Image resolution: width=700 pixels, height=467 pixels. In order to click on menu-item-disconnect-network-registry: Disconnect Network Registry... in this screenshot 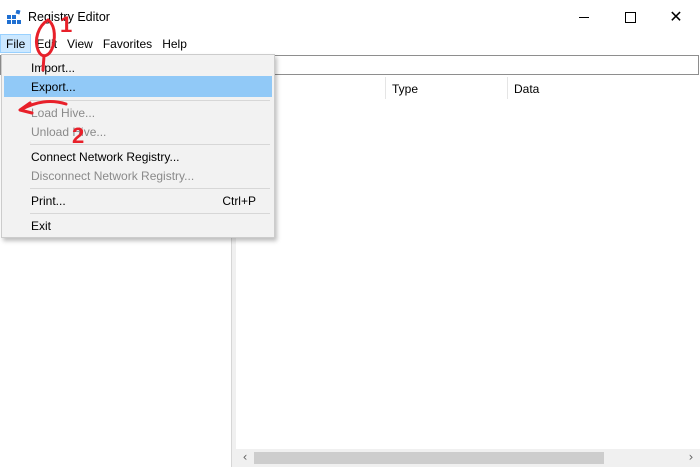, I will do `click(138, 175)`.